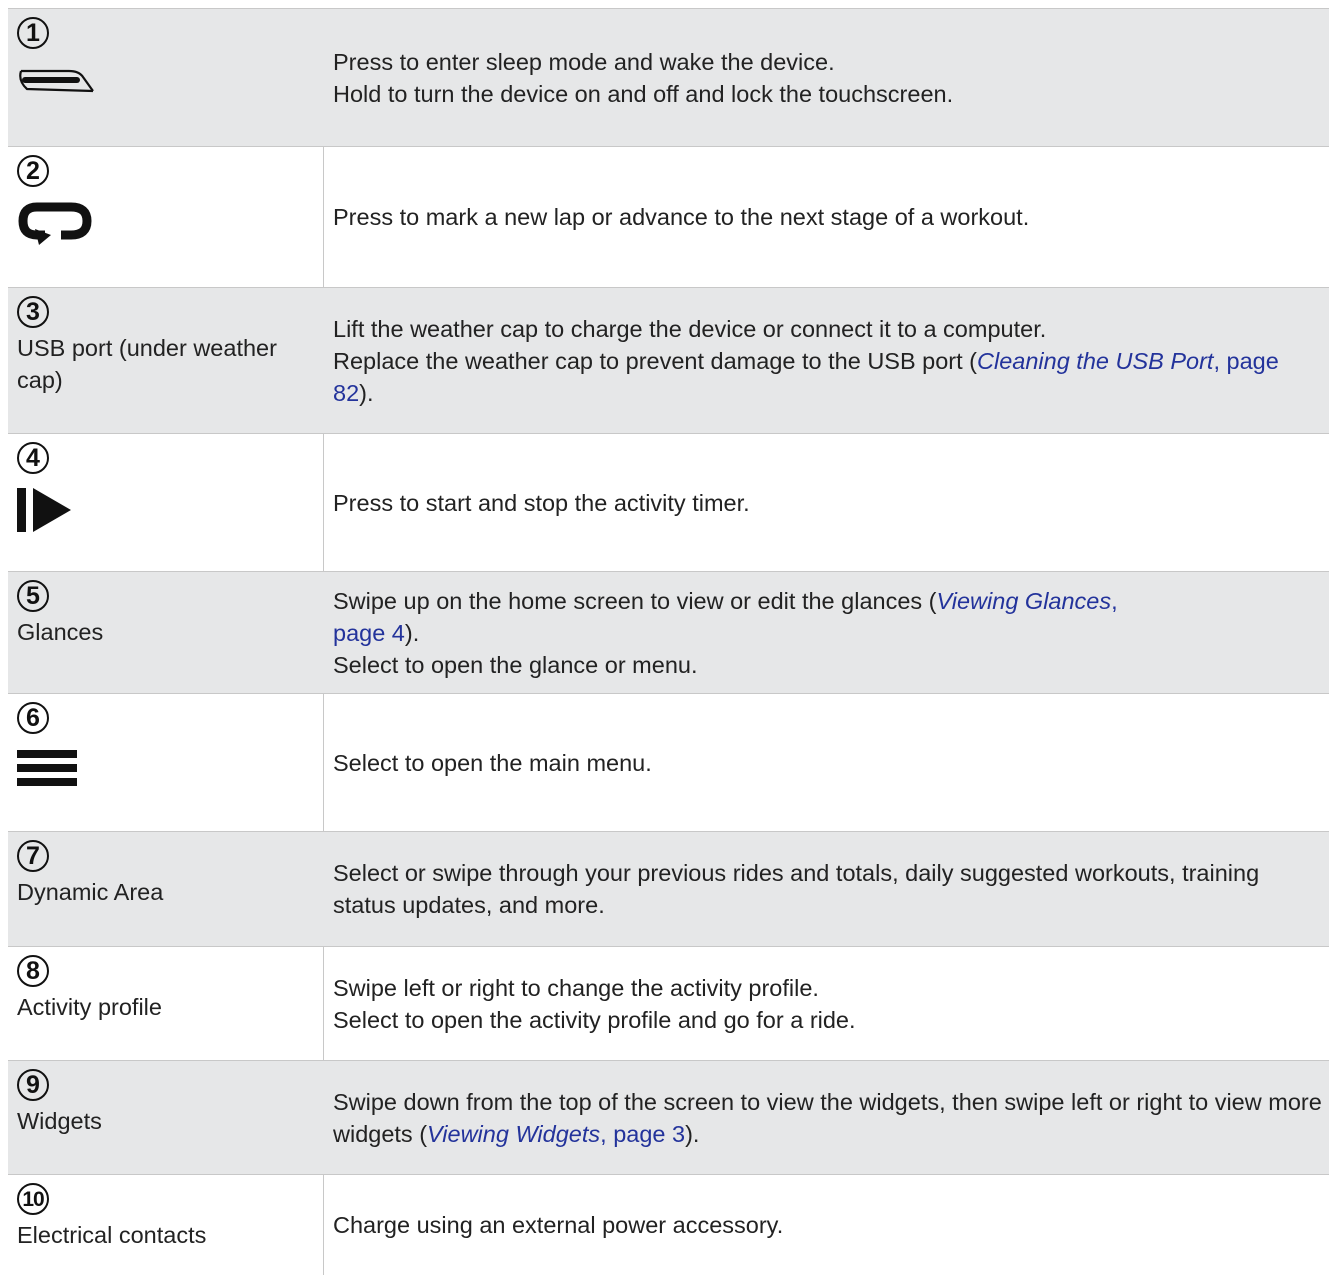 The image size is (1330, 1283). Describe the element at coordinates (33, 856) in the screenshot. I see `callout-number: 7` at that location.